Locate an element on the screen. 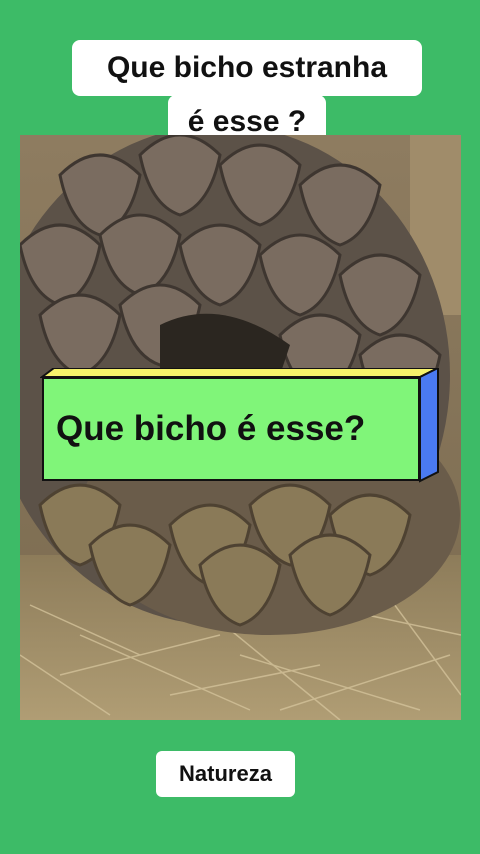 The image size is (480, 854). center-banner-text: Que bicho é esse? is located at coordinates (231, 429).